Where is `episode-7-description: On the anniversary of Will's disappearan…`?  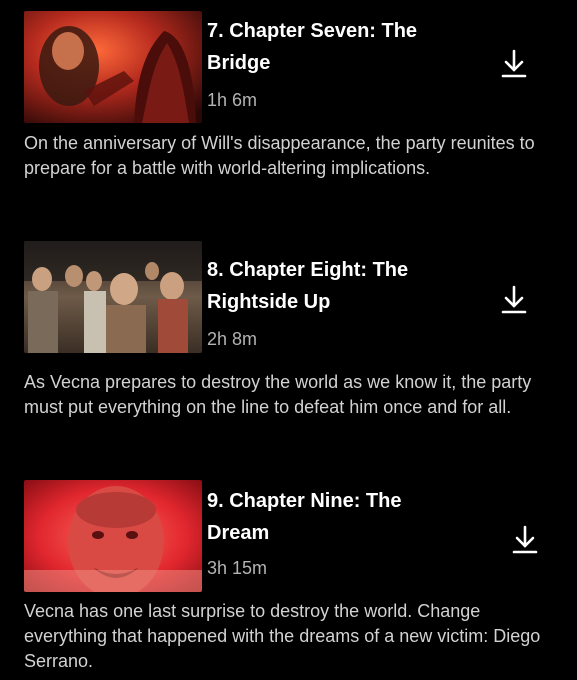
episode-7-description: On the anniversary of Will's disappearan… is located at coordinates (279, 155).